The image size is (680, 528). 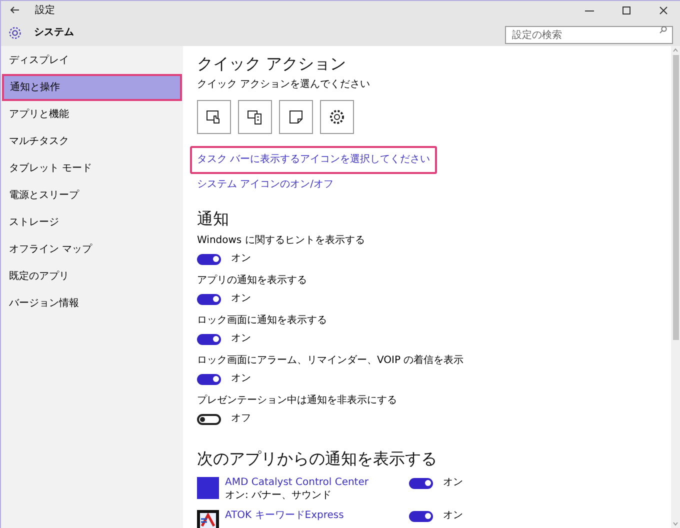 What do you see at coordinates (92, 222) in the screenshot?
I see `sidebar-item: ストレージ` at bounding box center [92, 222].